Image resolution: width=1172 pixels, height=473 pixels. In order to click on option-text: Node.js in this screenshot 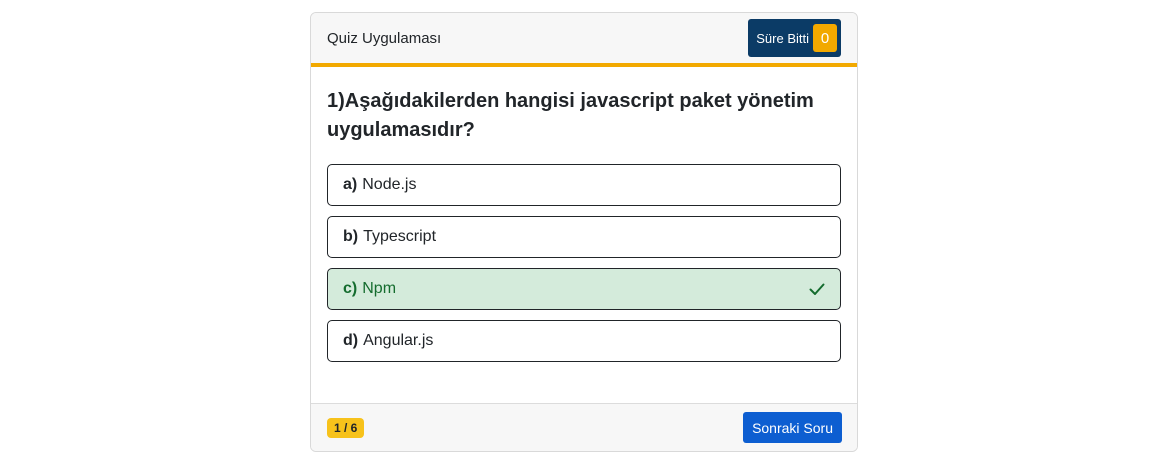, I will do `click(389, 184)`.